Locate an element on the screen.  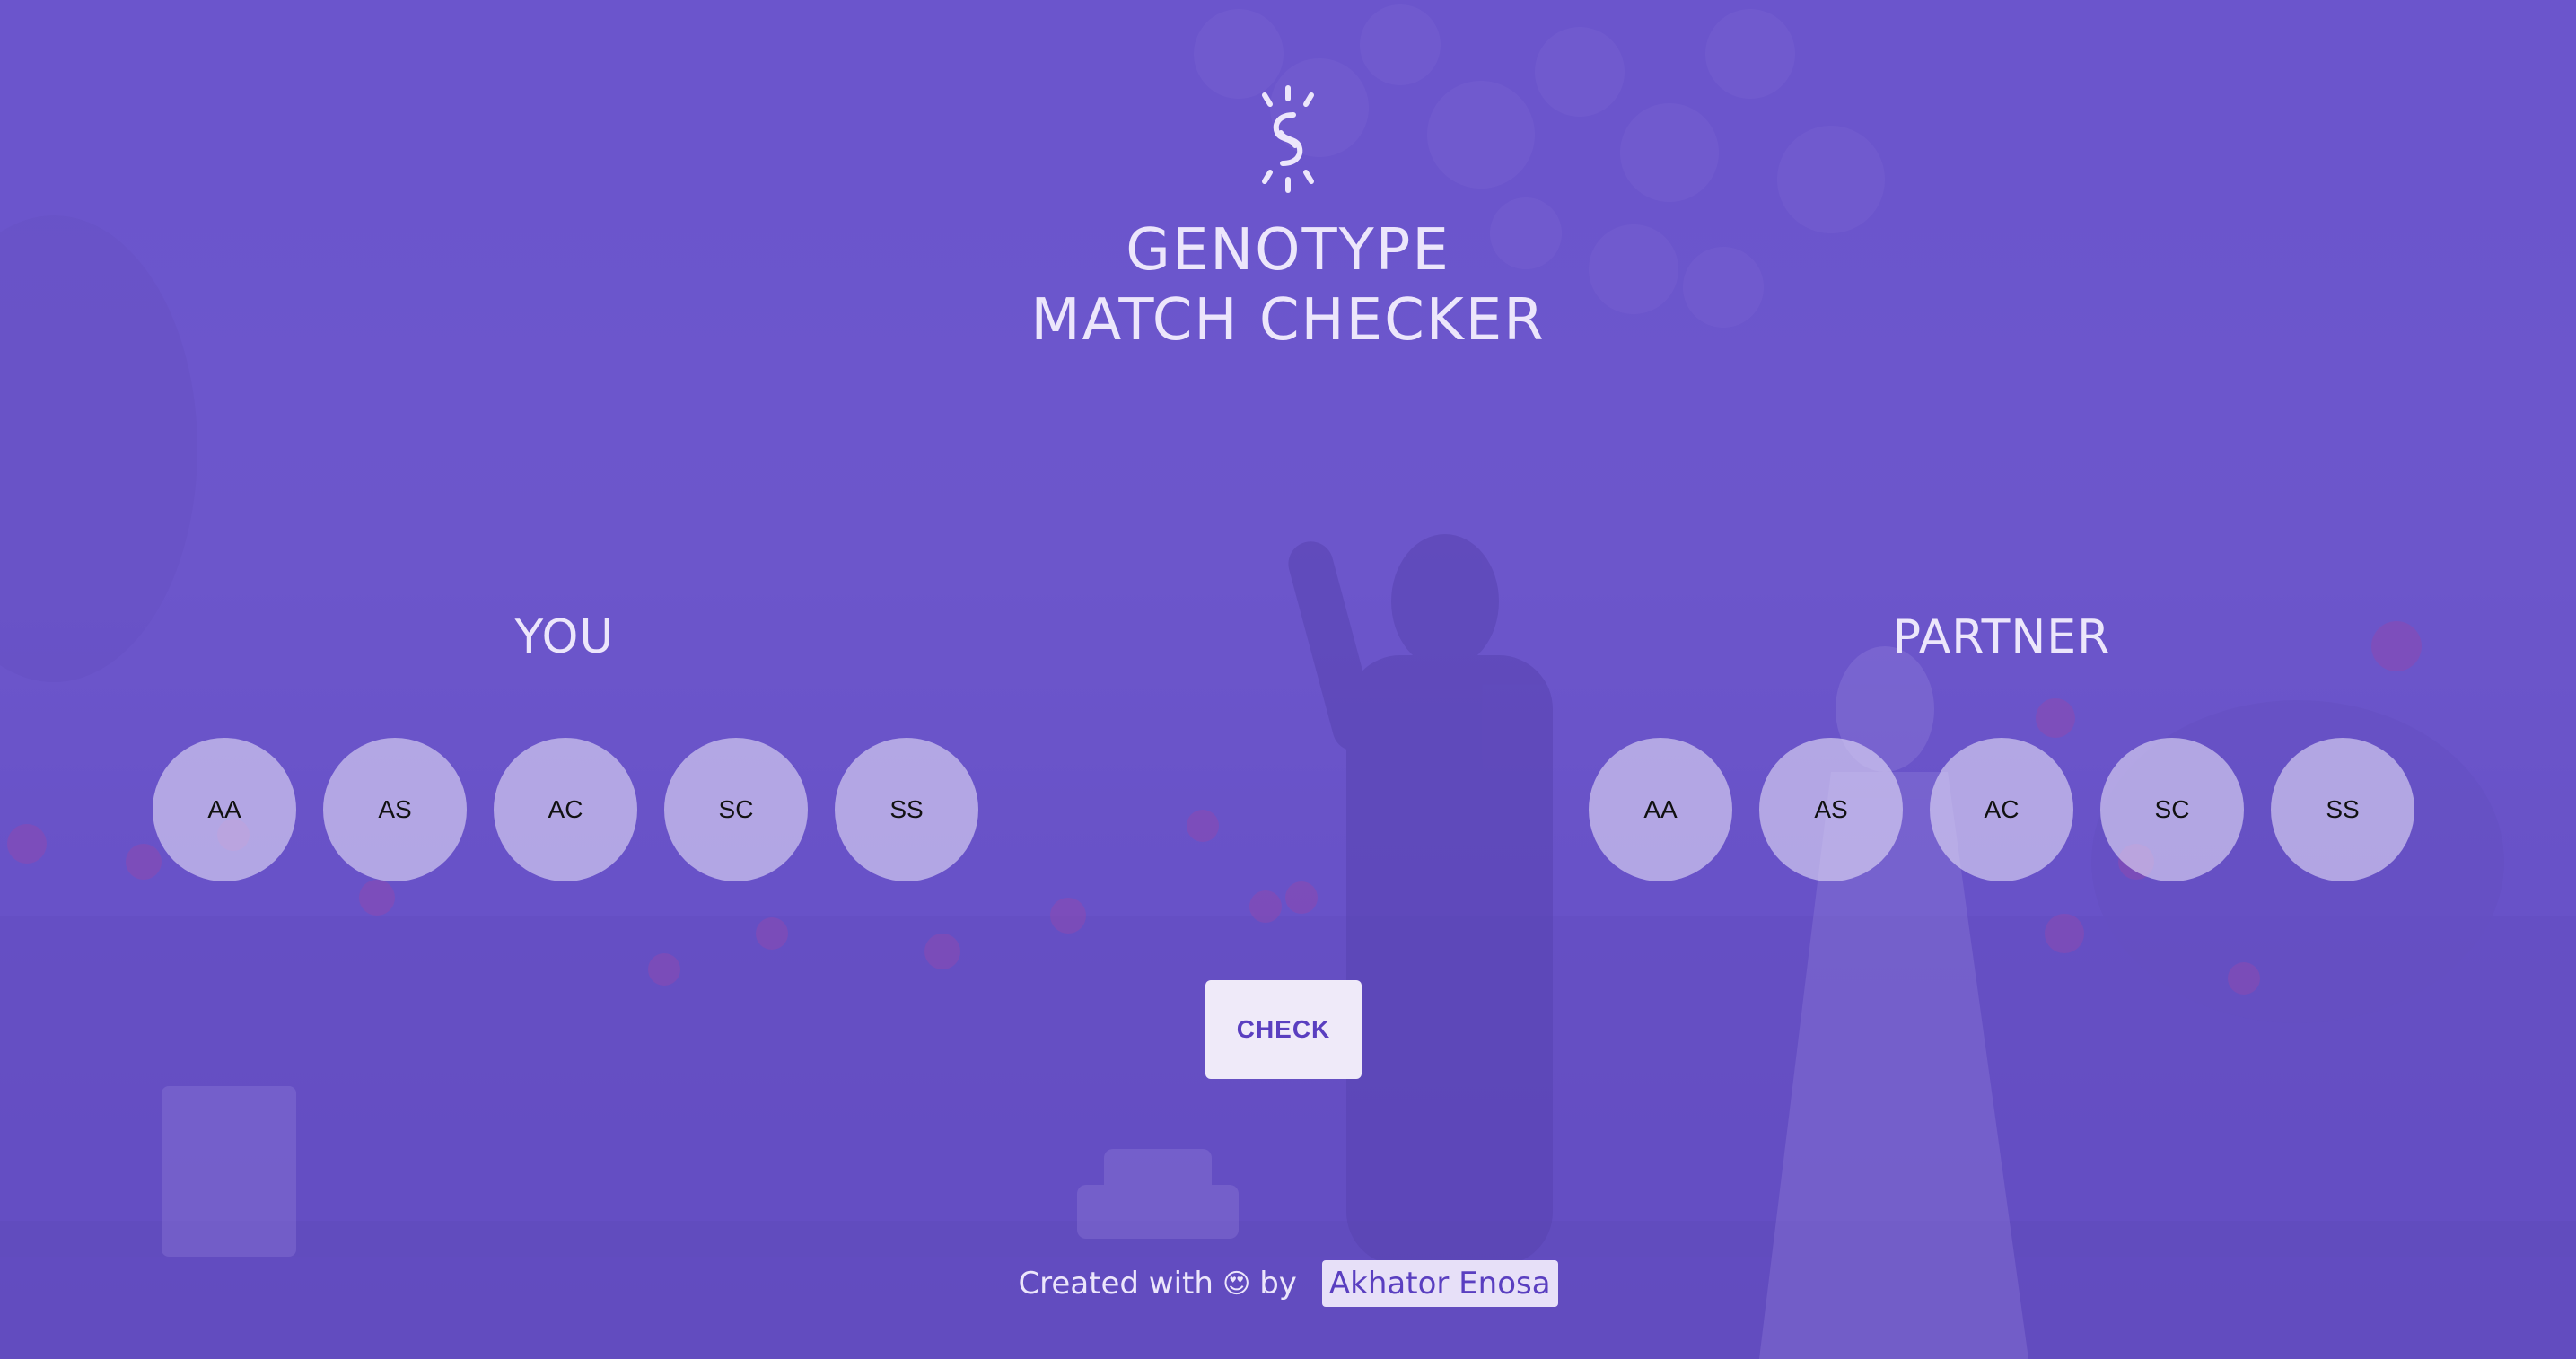
you-option-ss: SS is located at coordinates (906, 809).